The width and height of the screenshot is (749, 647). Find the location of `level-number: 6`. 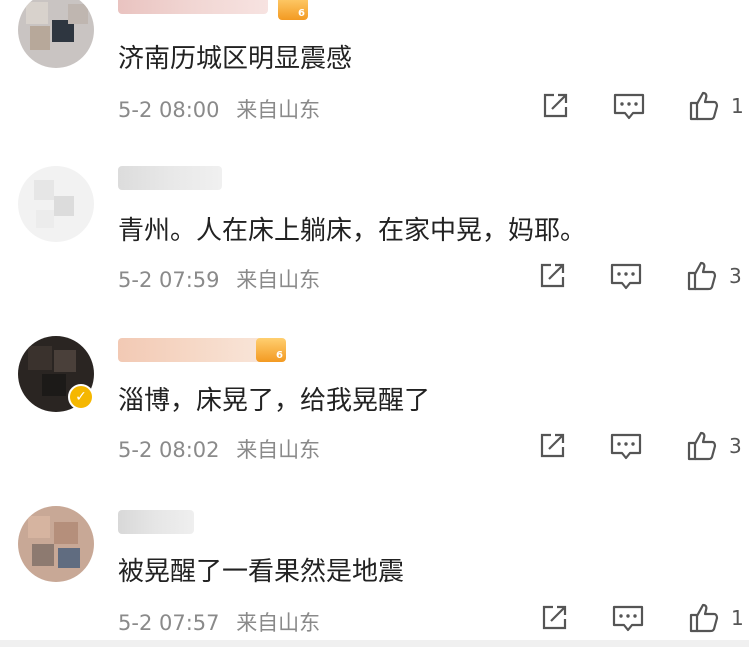

level-number: 6 is located at coordinates (279, 355).